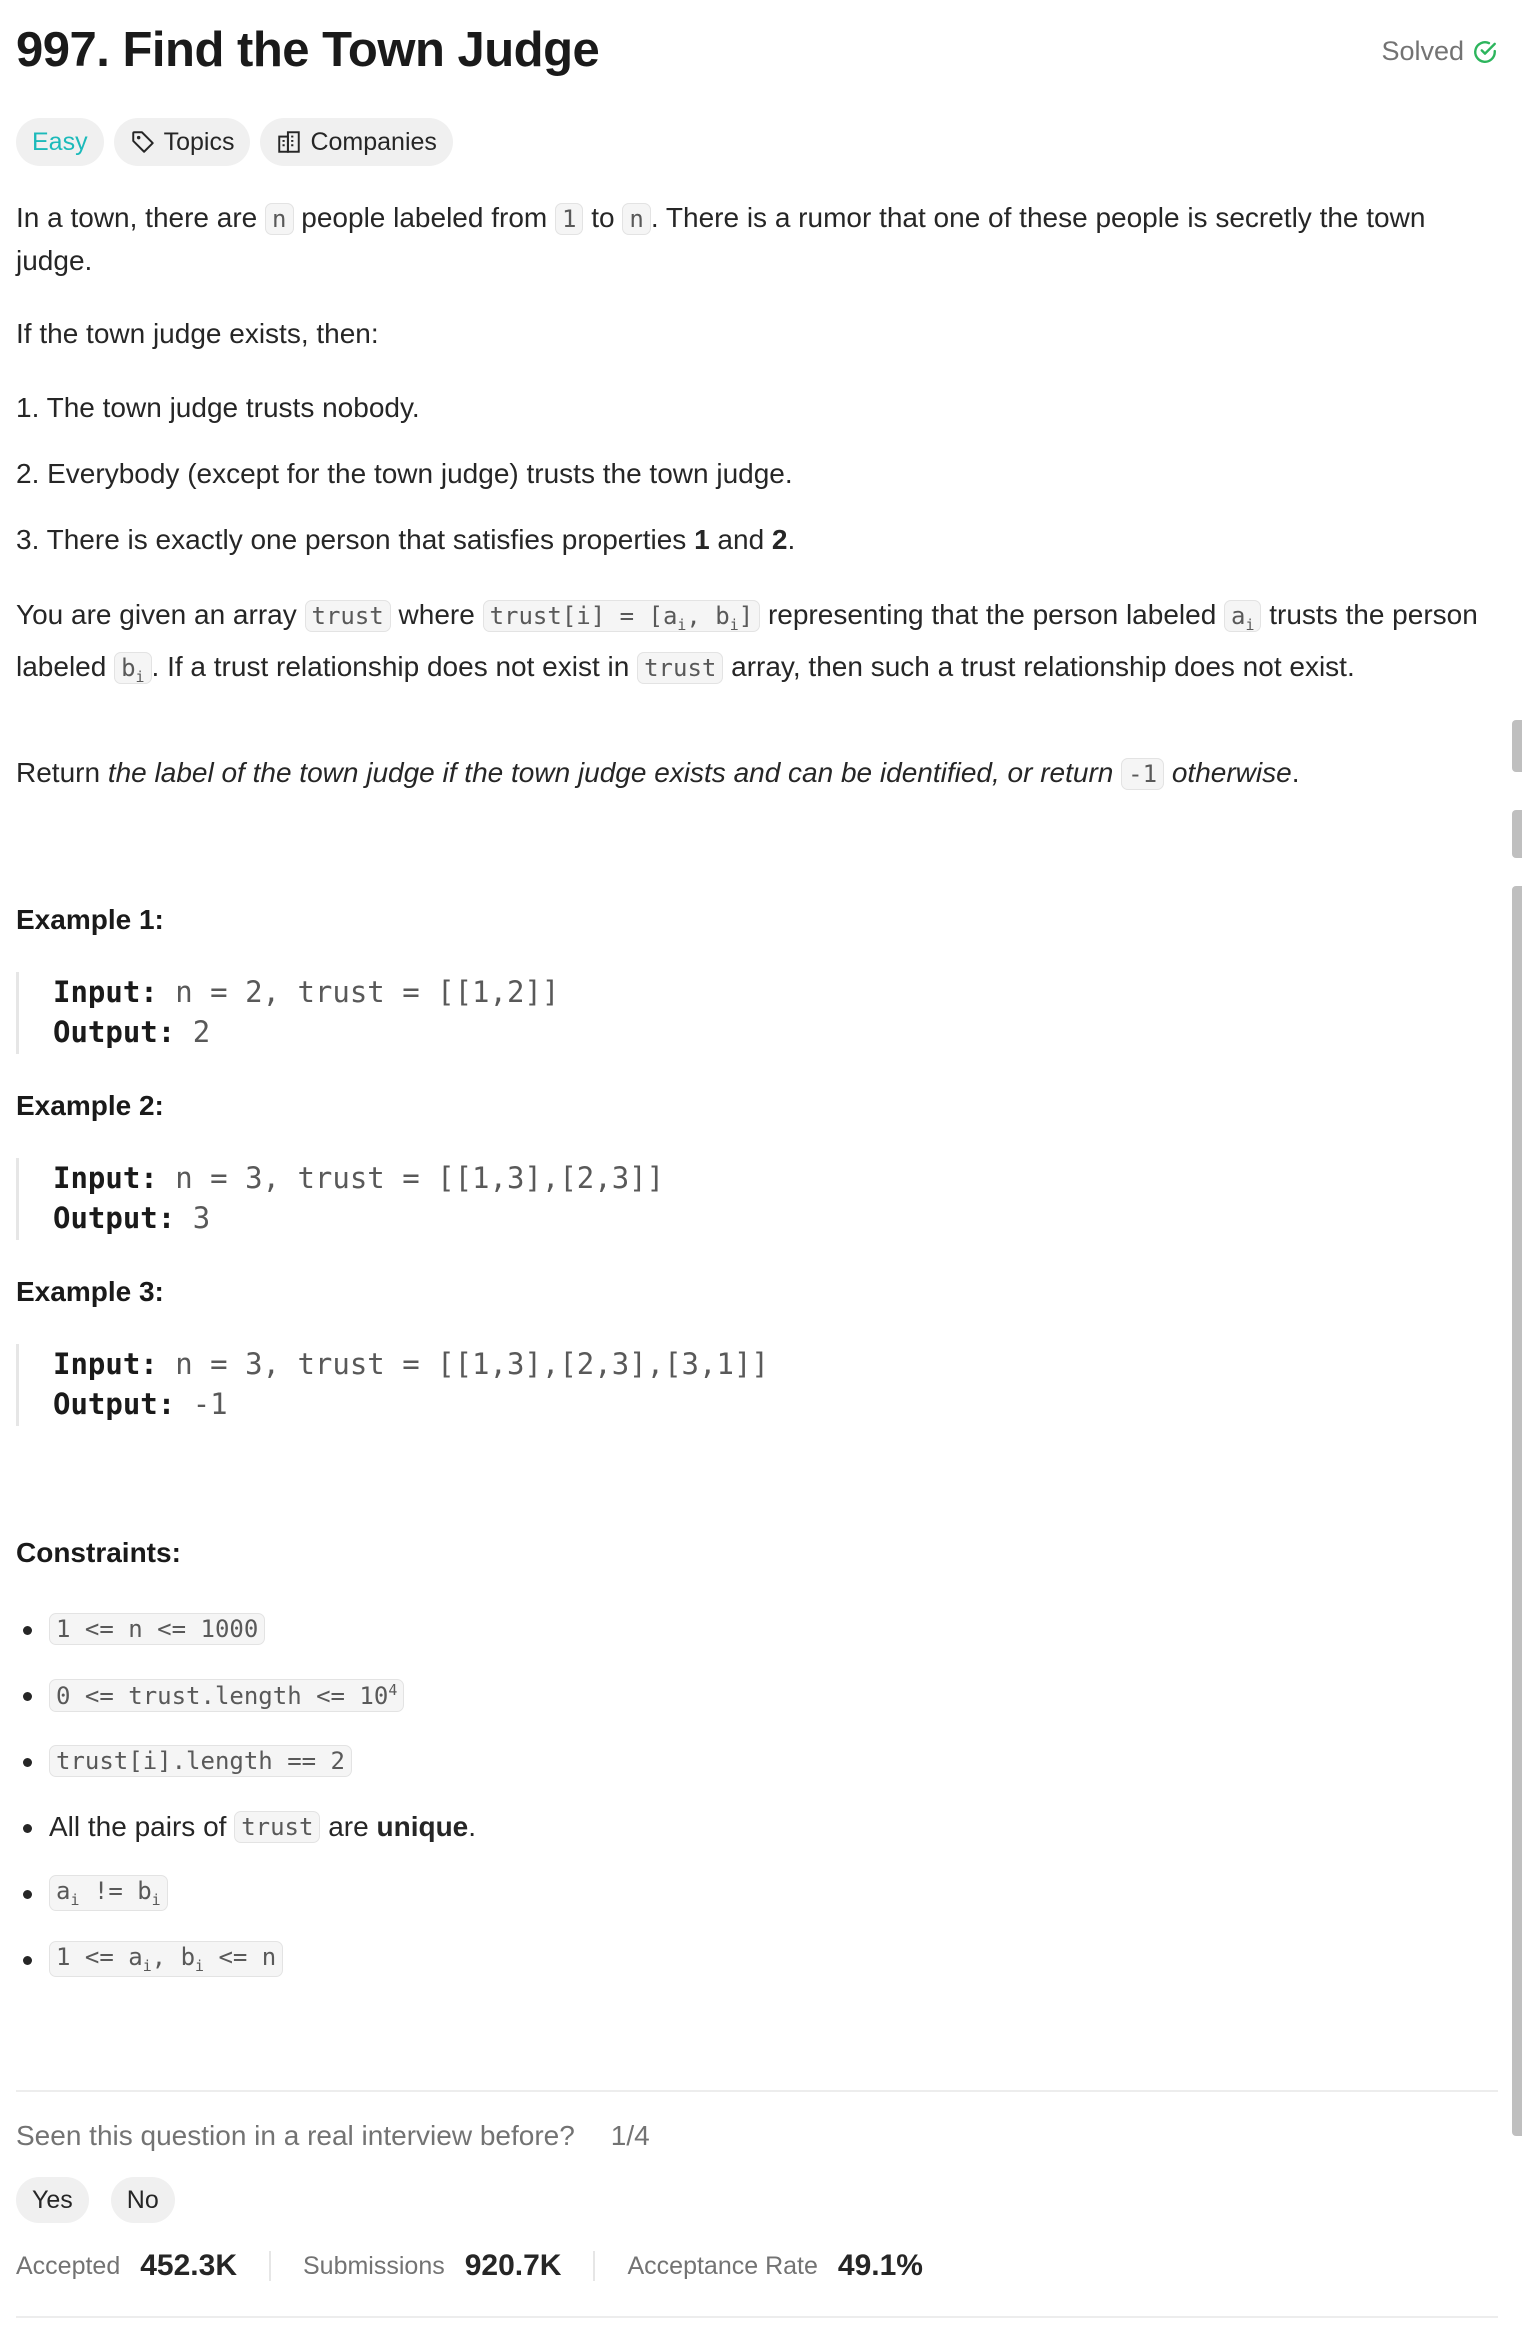  Describe the element at coordinates (90, 1291) in the screenshot. I see `example-3-title: Example 3:` at that location.